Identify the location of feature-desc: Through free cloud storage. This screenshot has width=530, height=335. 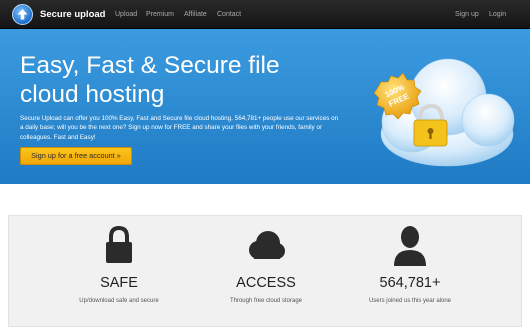
(266, 301).